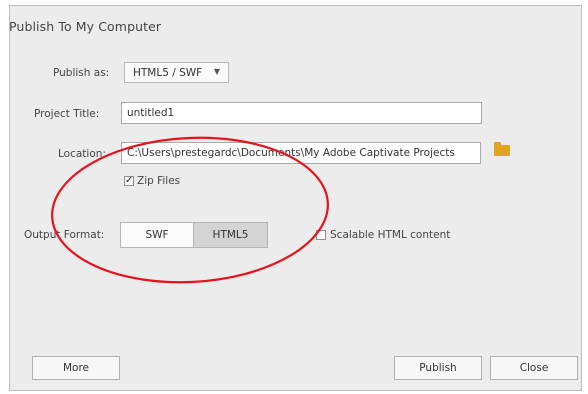  What do you see at coordinates (81, 73) in the screenshot?
I see `publish-as-label: Publish as:` at bounding box center [81, 73].